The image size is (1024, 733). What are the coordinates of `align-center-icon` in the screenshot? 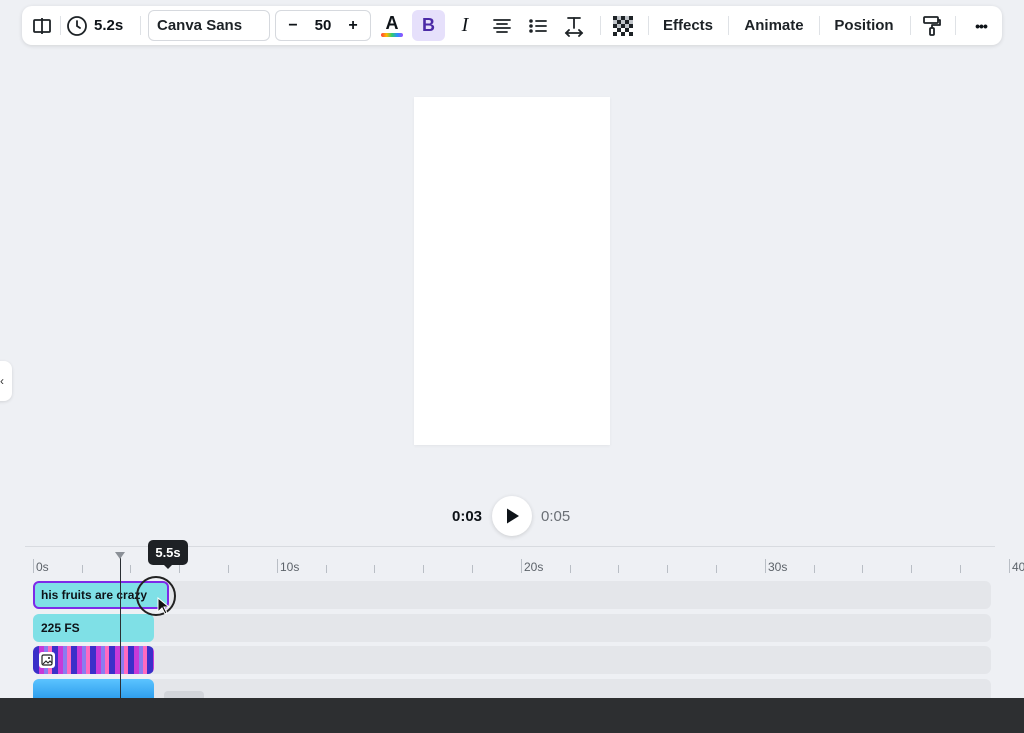 It's located at (502, 25).